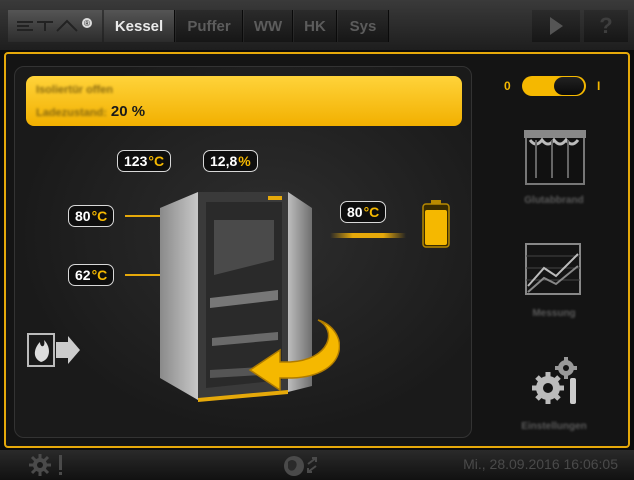 This screenshot has width=634, height=480. Describe the element at coordinates (224, 161) in the screenshot. I see `oxygen-value: 12,8` at that location.